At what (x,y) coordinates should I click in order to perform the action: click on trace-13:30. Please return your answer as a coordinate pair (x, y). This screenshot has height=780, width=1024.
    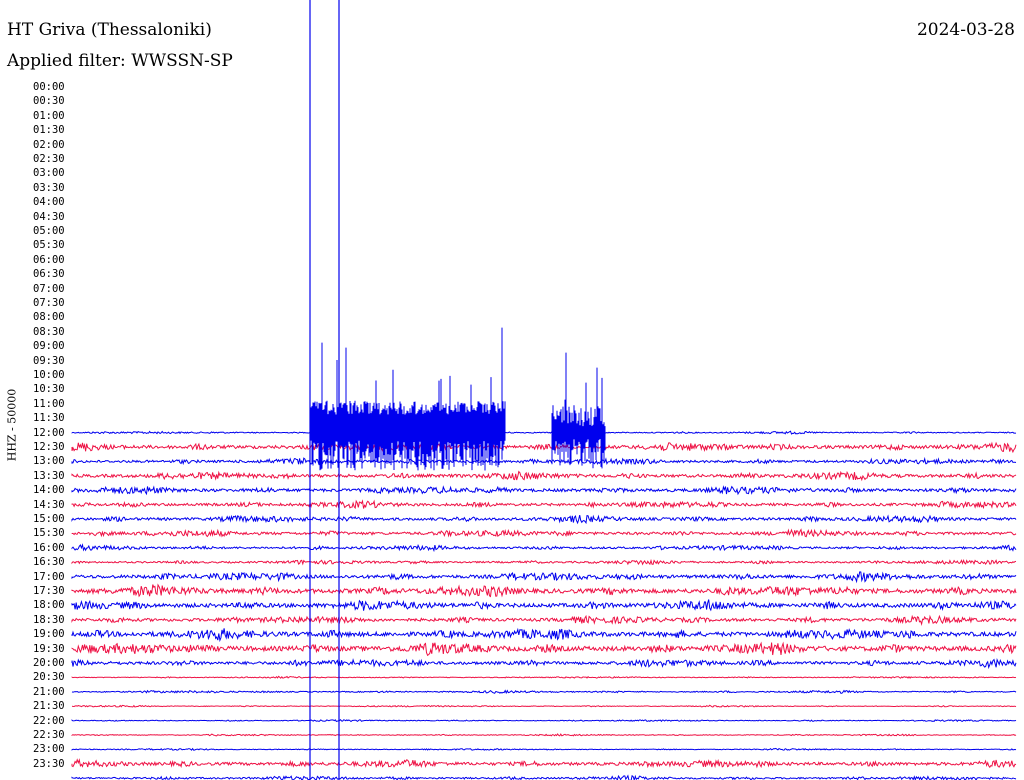
    Looking at the image, I should click on (544, 476).